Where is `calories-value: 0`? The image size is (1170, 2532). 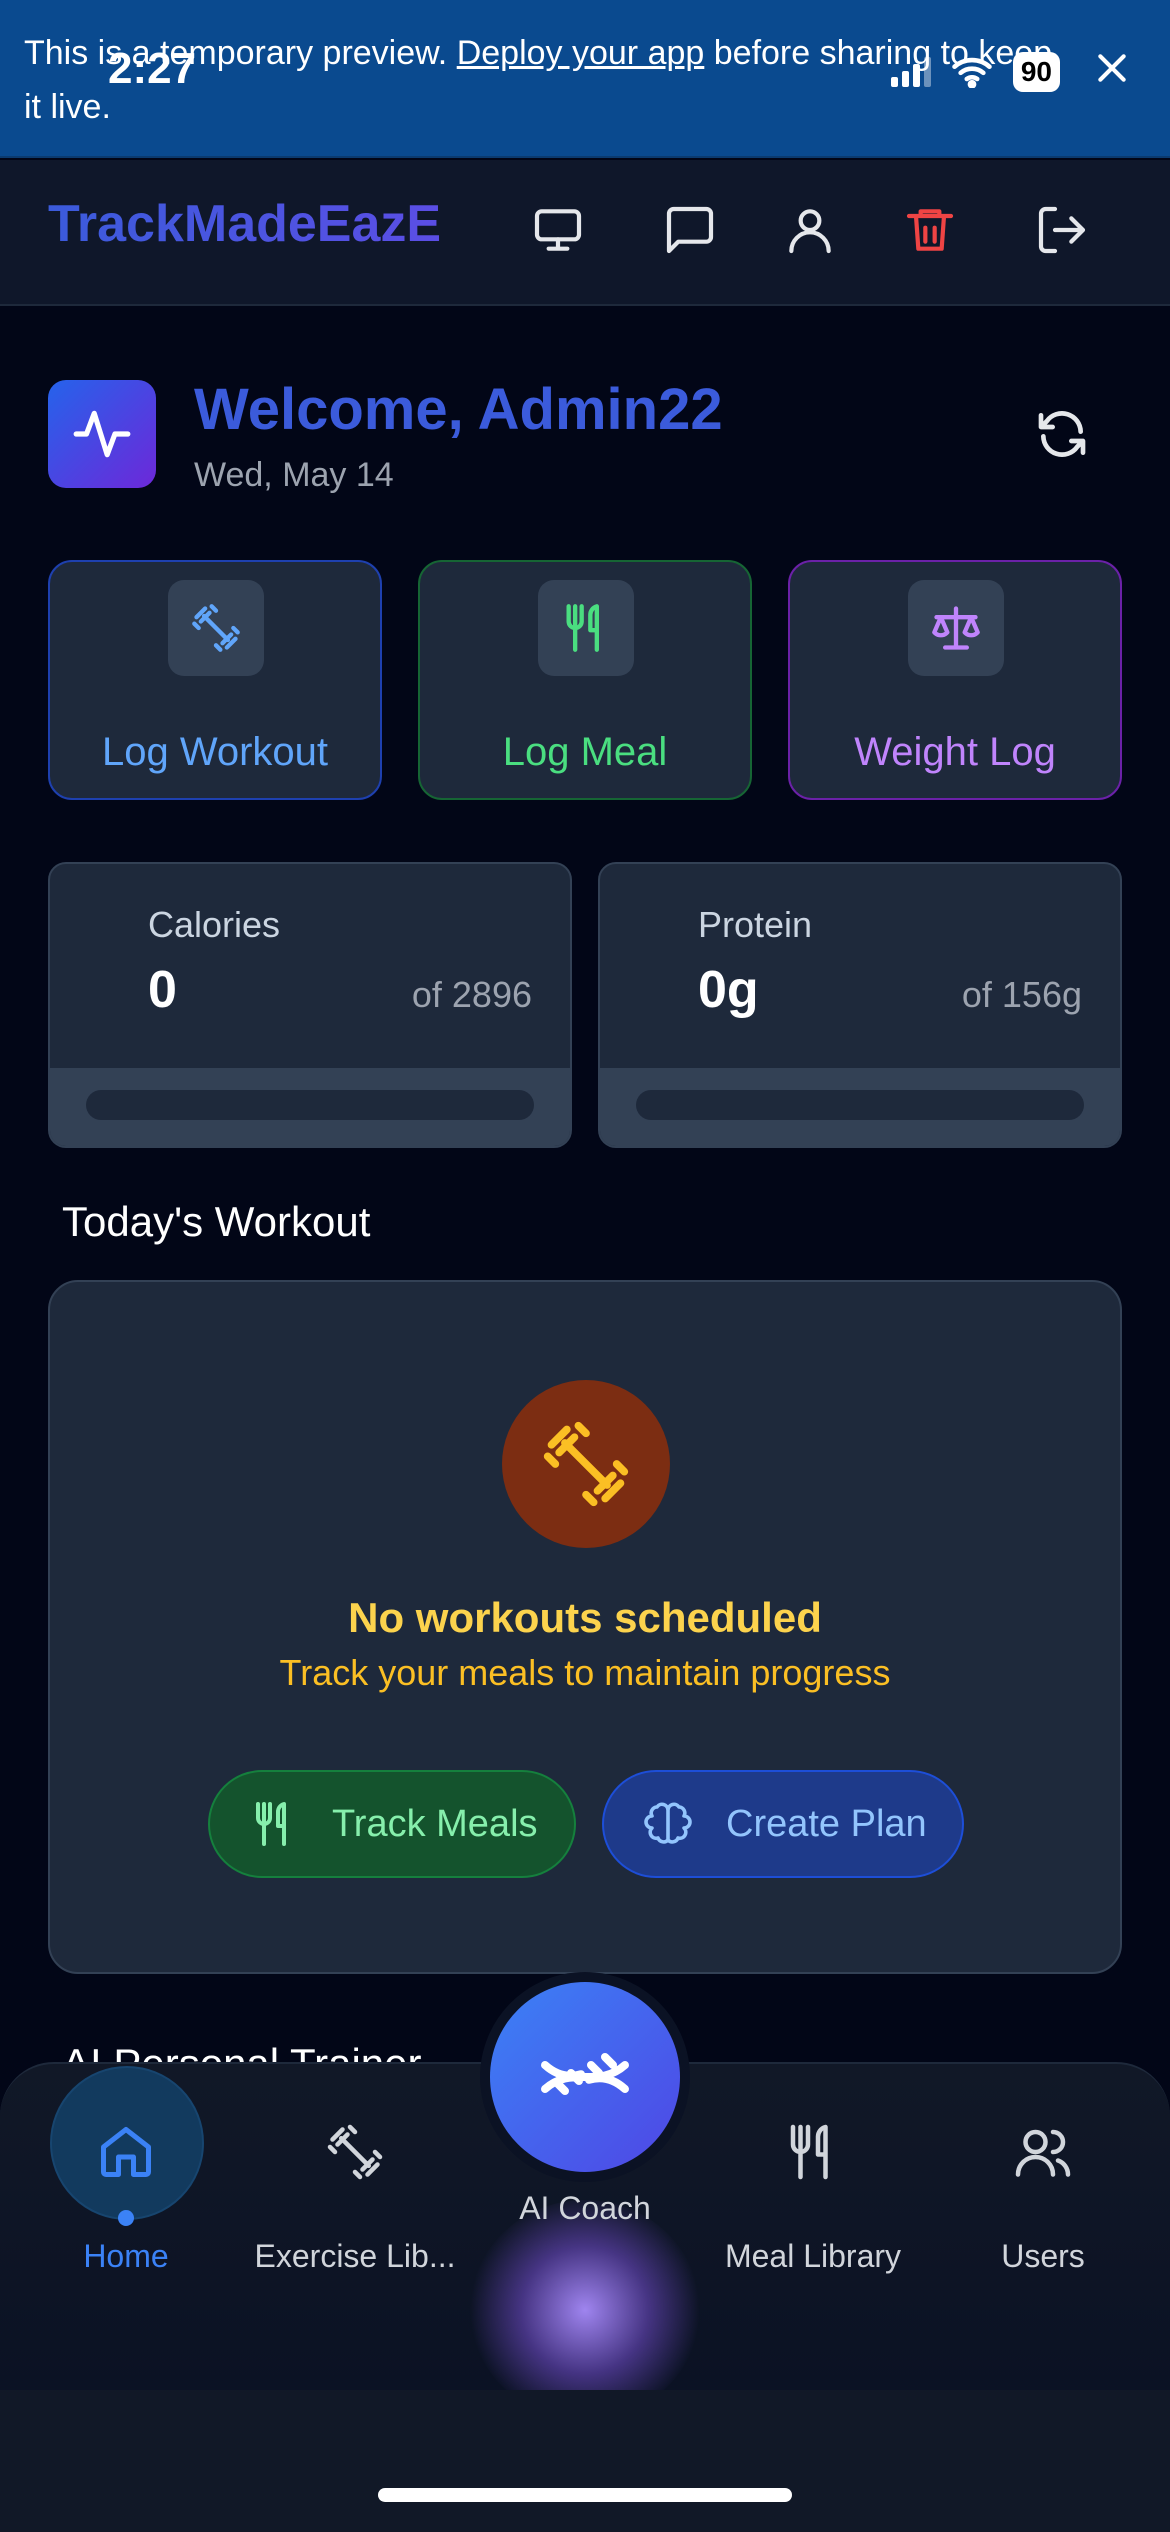 calories-value: 0 is located at coordinates (162, 990).